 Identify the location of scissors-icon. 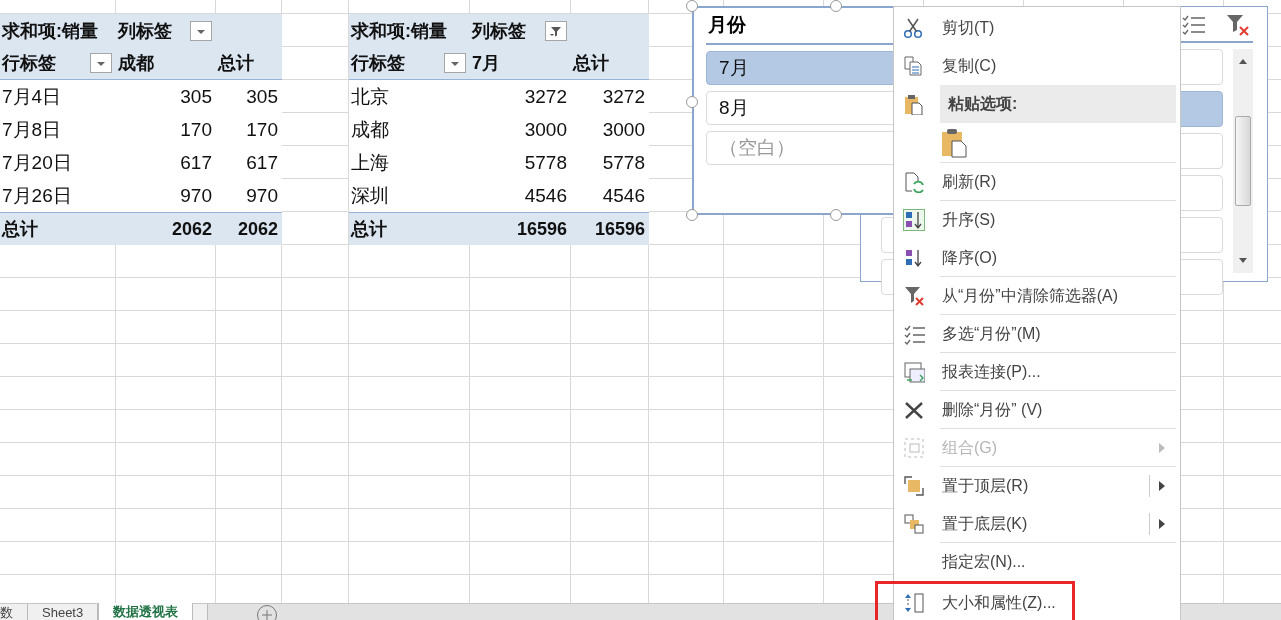
(914, 28).